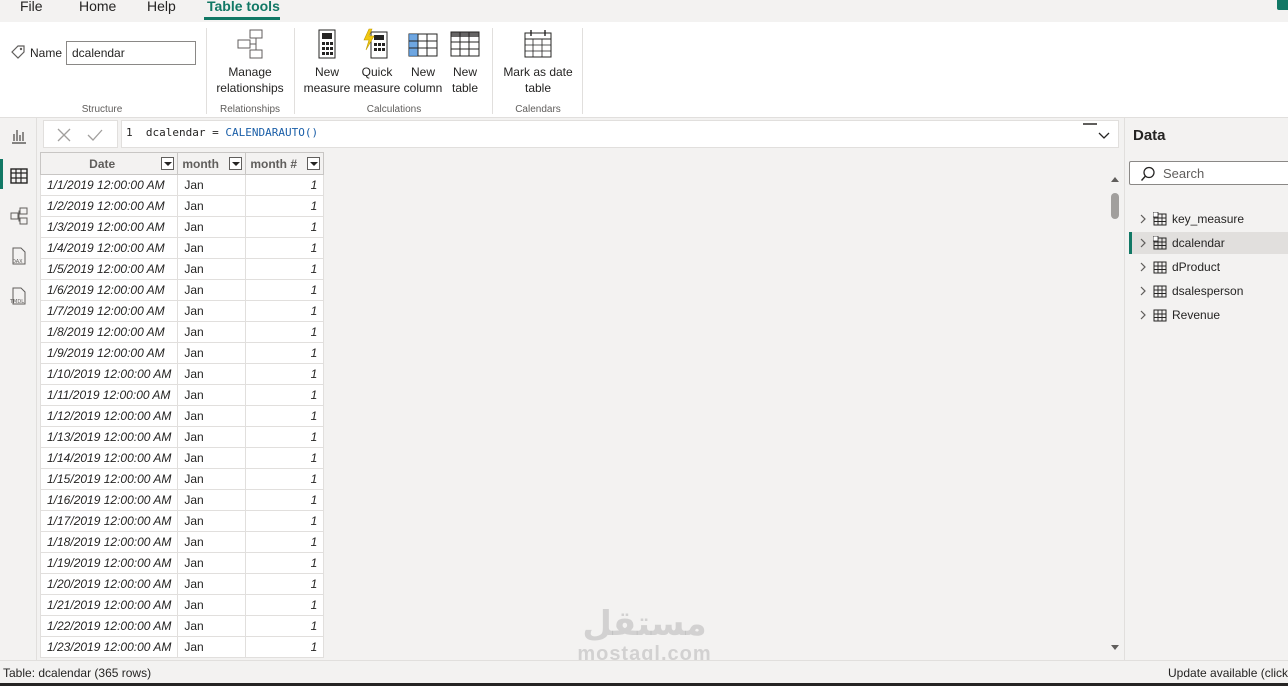 Image resolution: width=1288 pixels, height=686 pixels. I want to click on menu-home: Home, so click(97, 7).